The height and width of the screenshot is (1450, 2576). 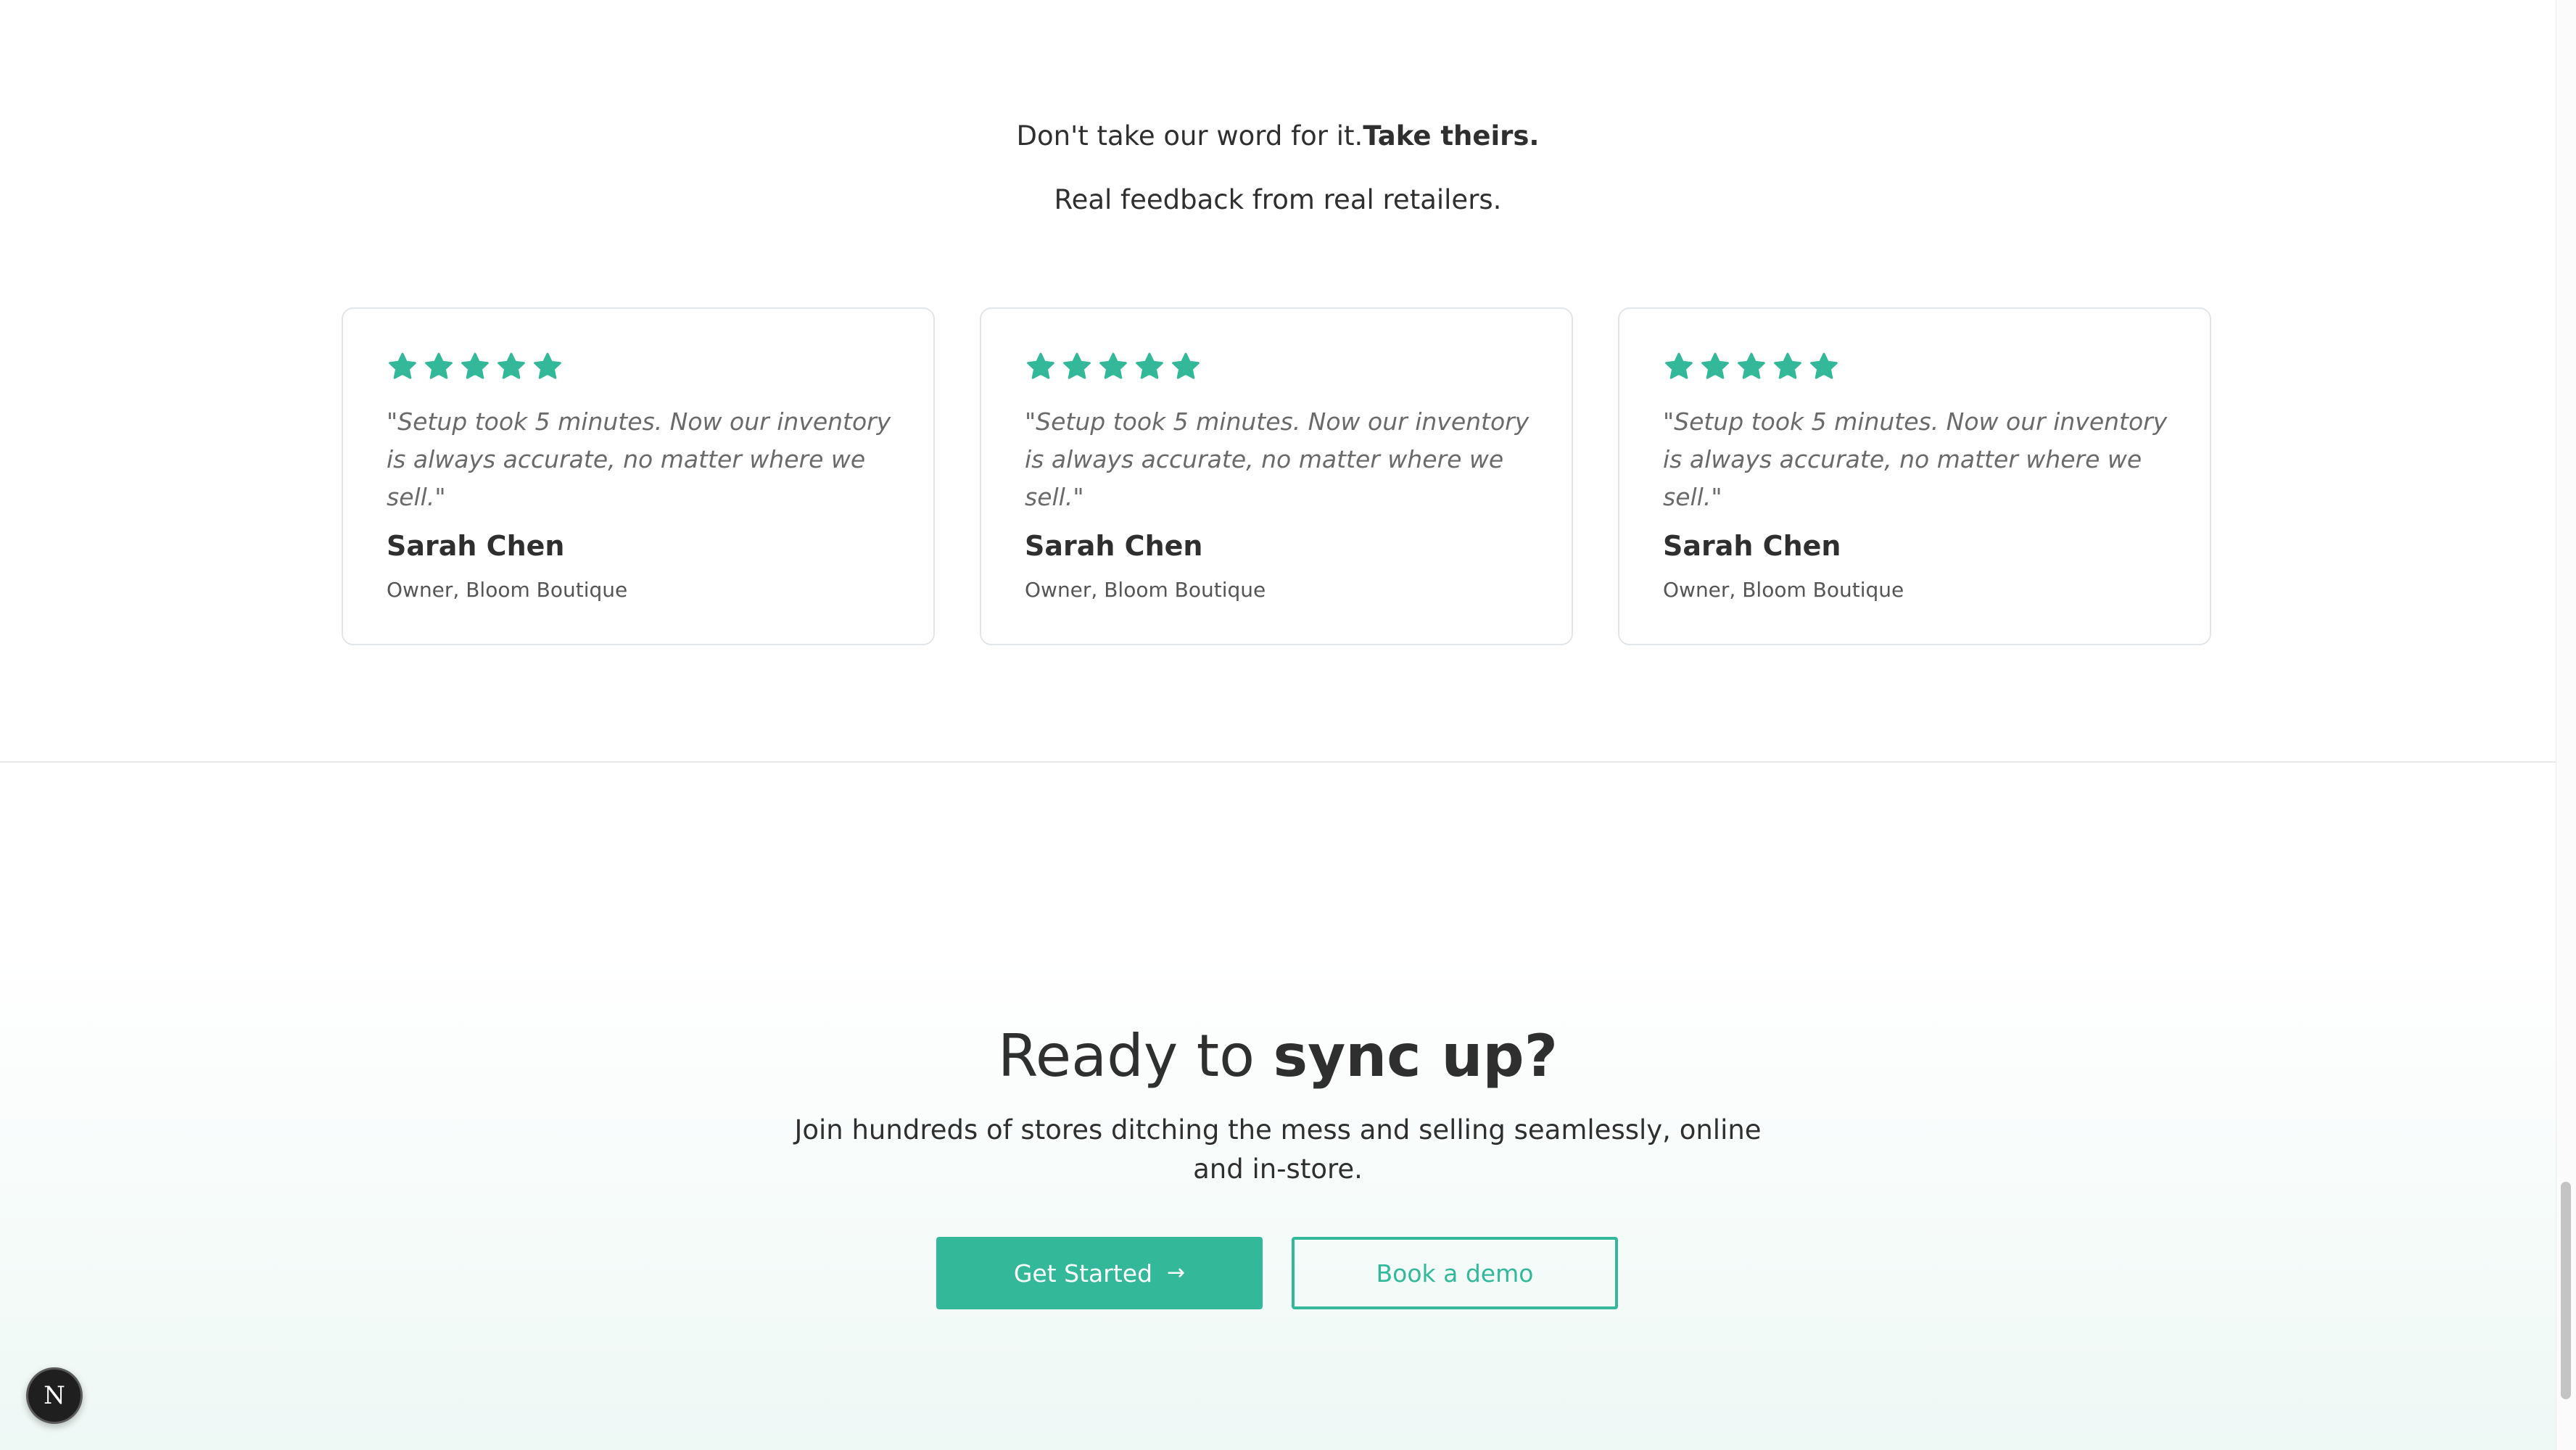 I want to click on testimonials-subheading: Real feedback from real retailers., so click(x=1278, y=200).